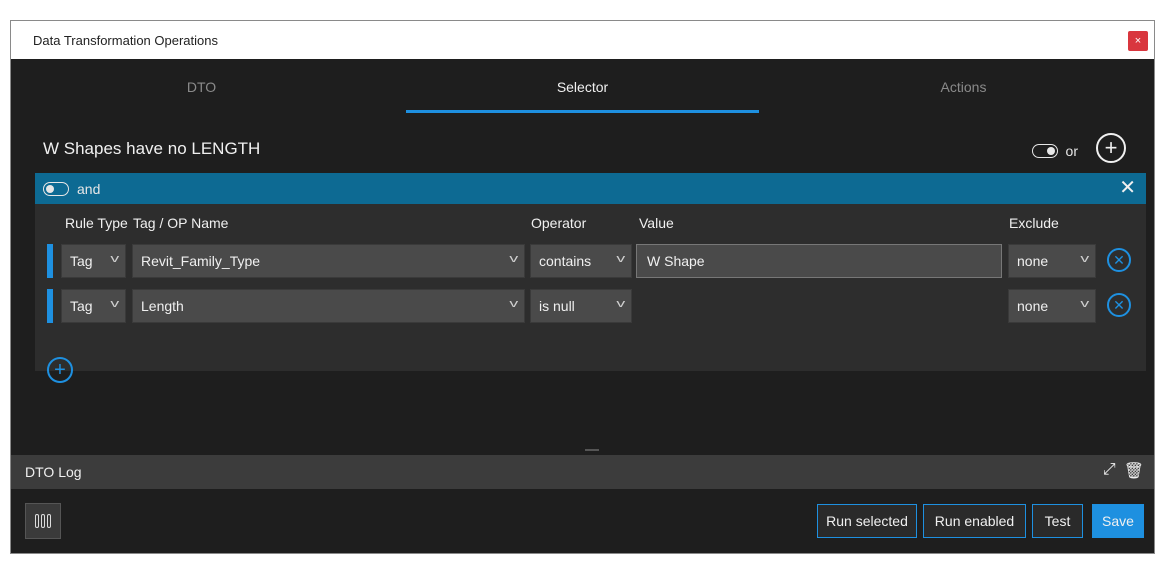  What do you see at coordinates (1109, 471) in the screenshot?
I see `expand-icon: ⤢` at bounding box center [1109, 471].